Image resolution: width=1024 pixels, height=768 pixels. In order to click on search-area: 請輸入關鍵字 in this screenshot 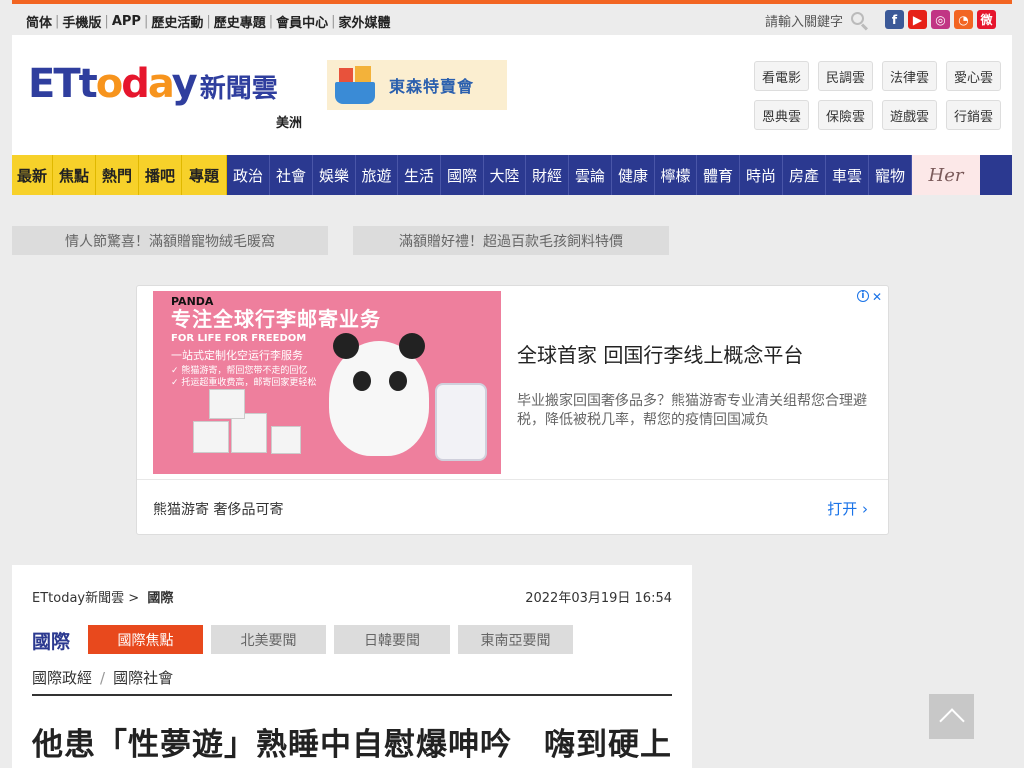, I will do `click(817, 21)`.